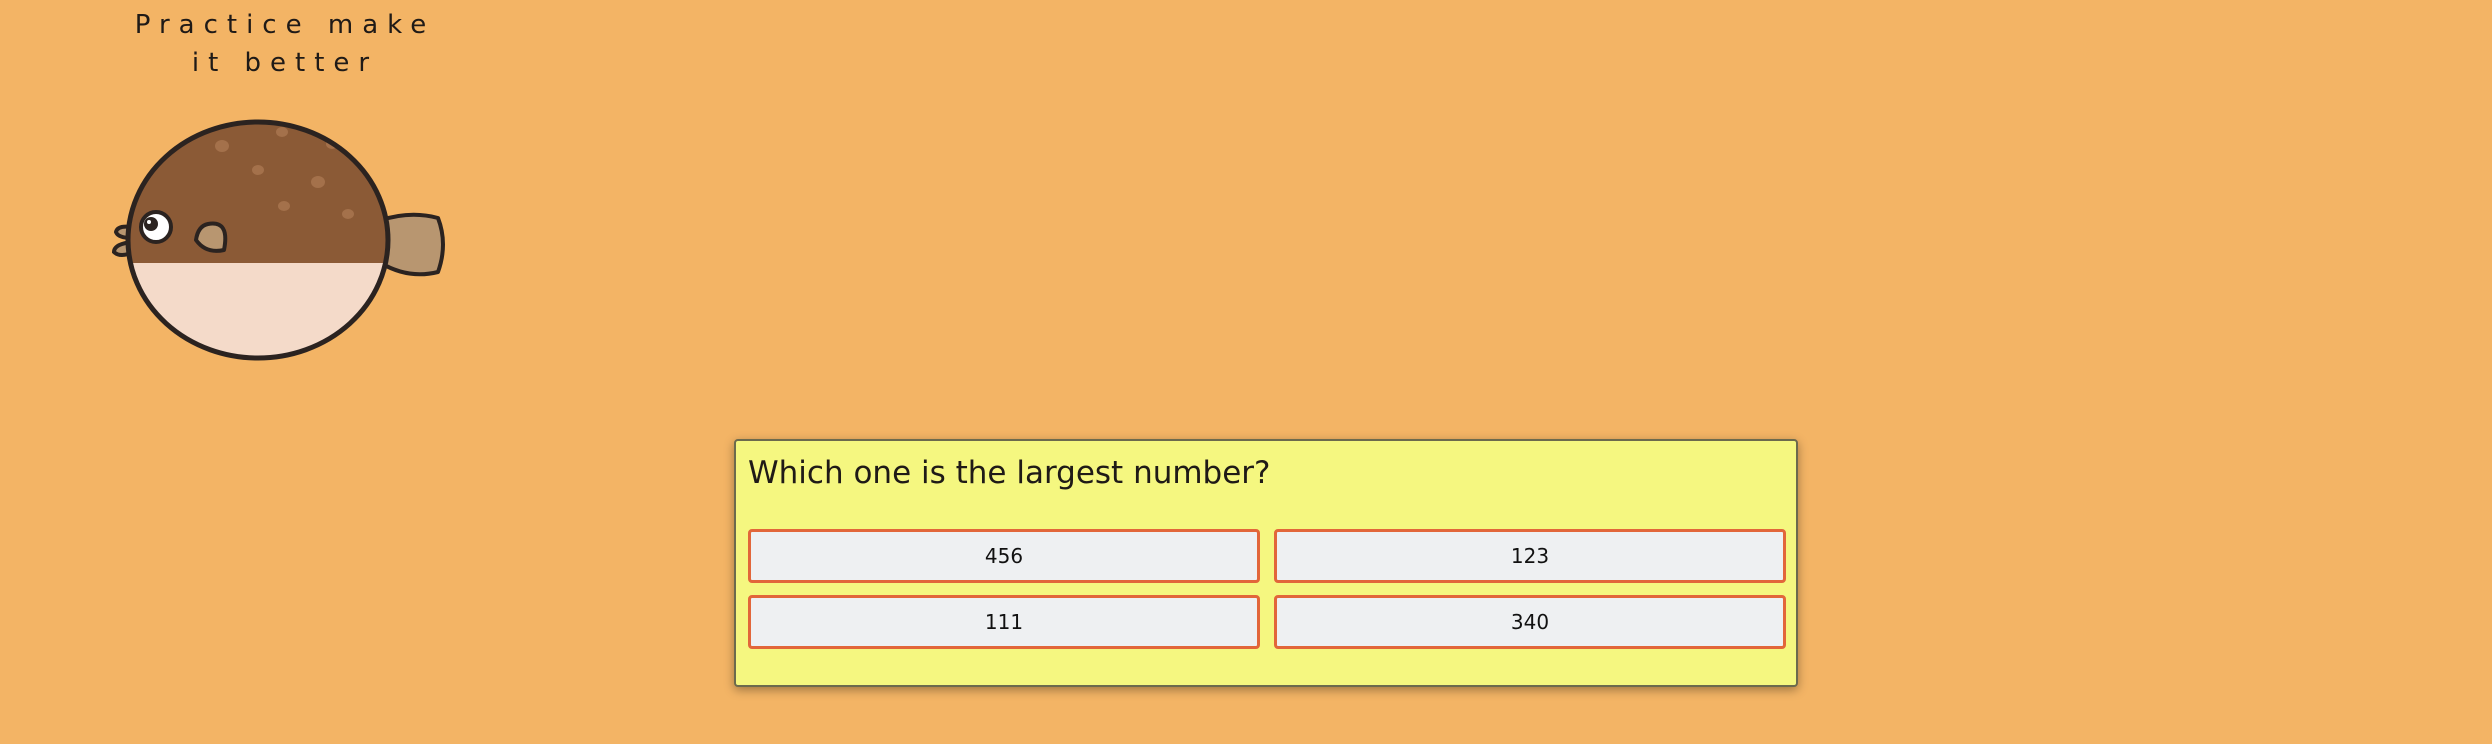 This screenshot has width=2492, height=744. I want to click on question-text: Which one is the largest number?, so click(1009, 473).